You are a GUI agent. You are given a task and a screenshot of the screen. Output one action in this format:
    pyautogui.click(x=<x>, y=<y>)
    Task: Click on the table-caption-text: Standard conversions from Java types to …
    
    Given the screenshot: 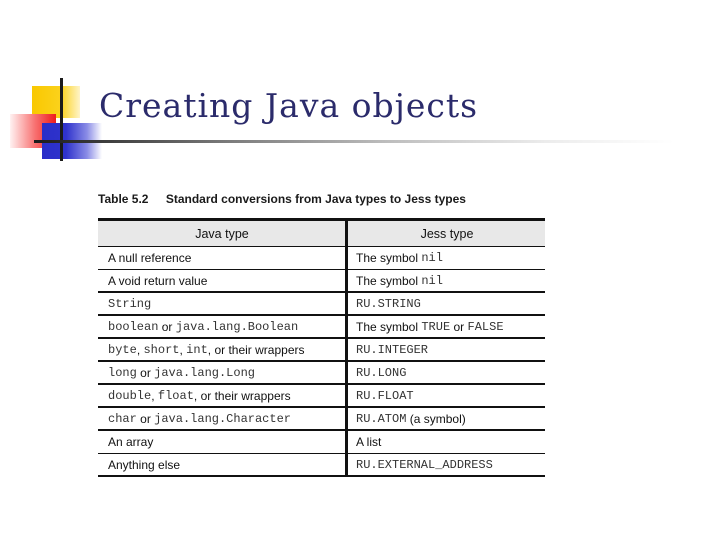 What is the action you would take?
    pyautogui.click(x=315, y=199)
    